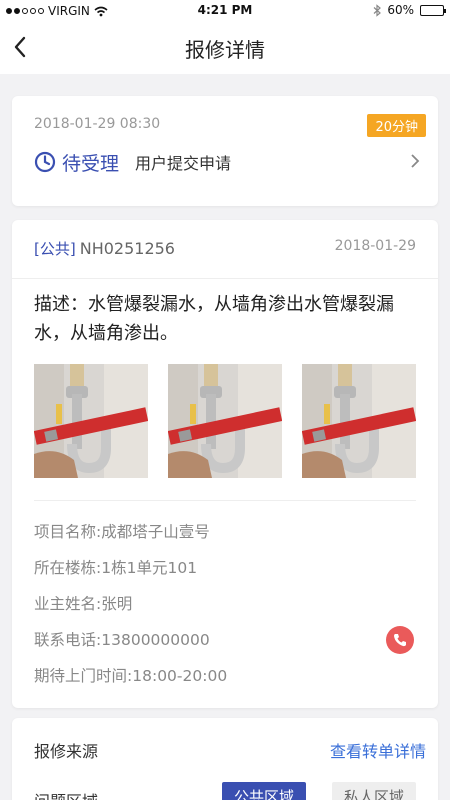 The image size is (450, 800). I want to click on status-bar: VIRGIN 4:21 PM 60%, so click(225, 11).